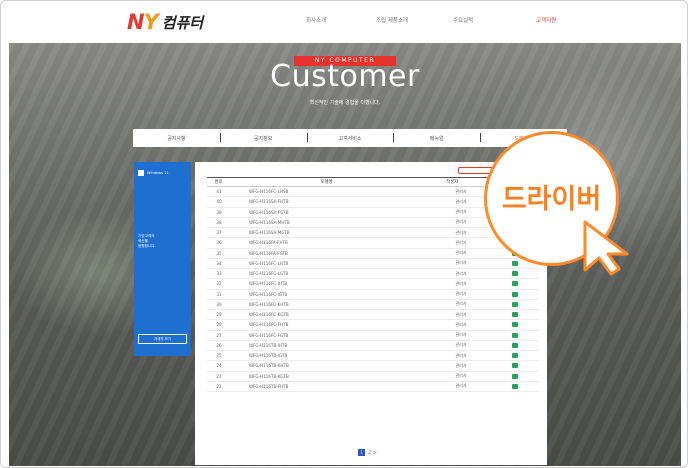 The image size is (688, 468). What do you see at coordinates (331, 283) in the screenshot?
I see `row-model: WFG-H116FC-IHTB` at bounding box center [331, 283].